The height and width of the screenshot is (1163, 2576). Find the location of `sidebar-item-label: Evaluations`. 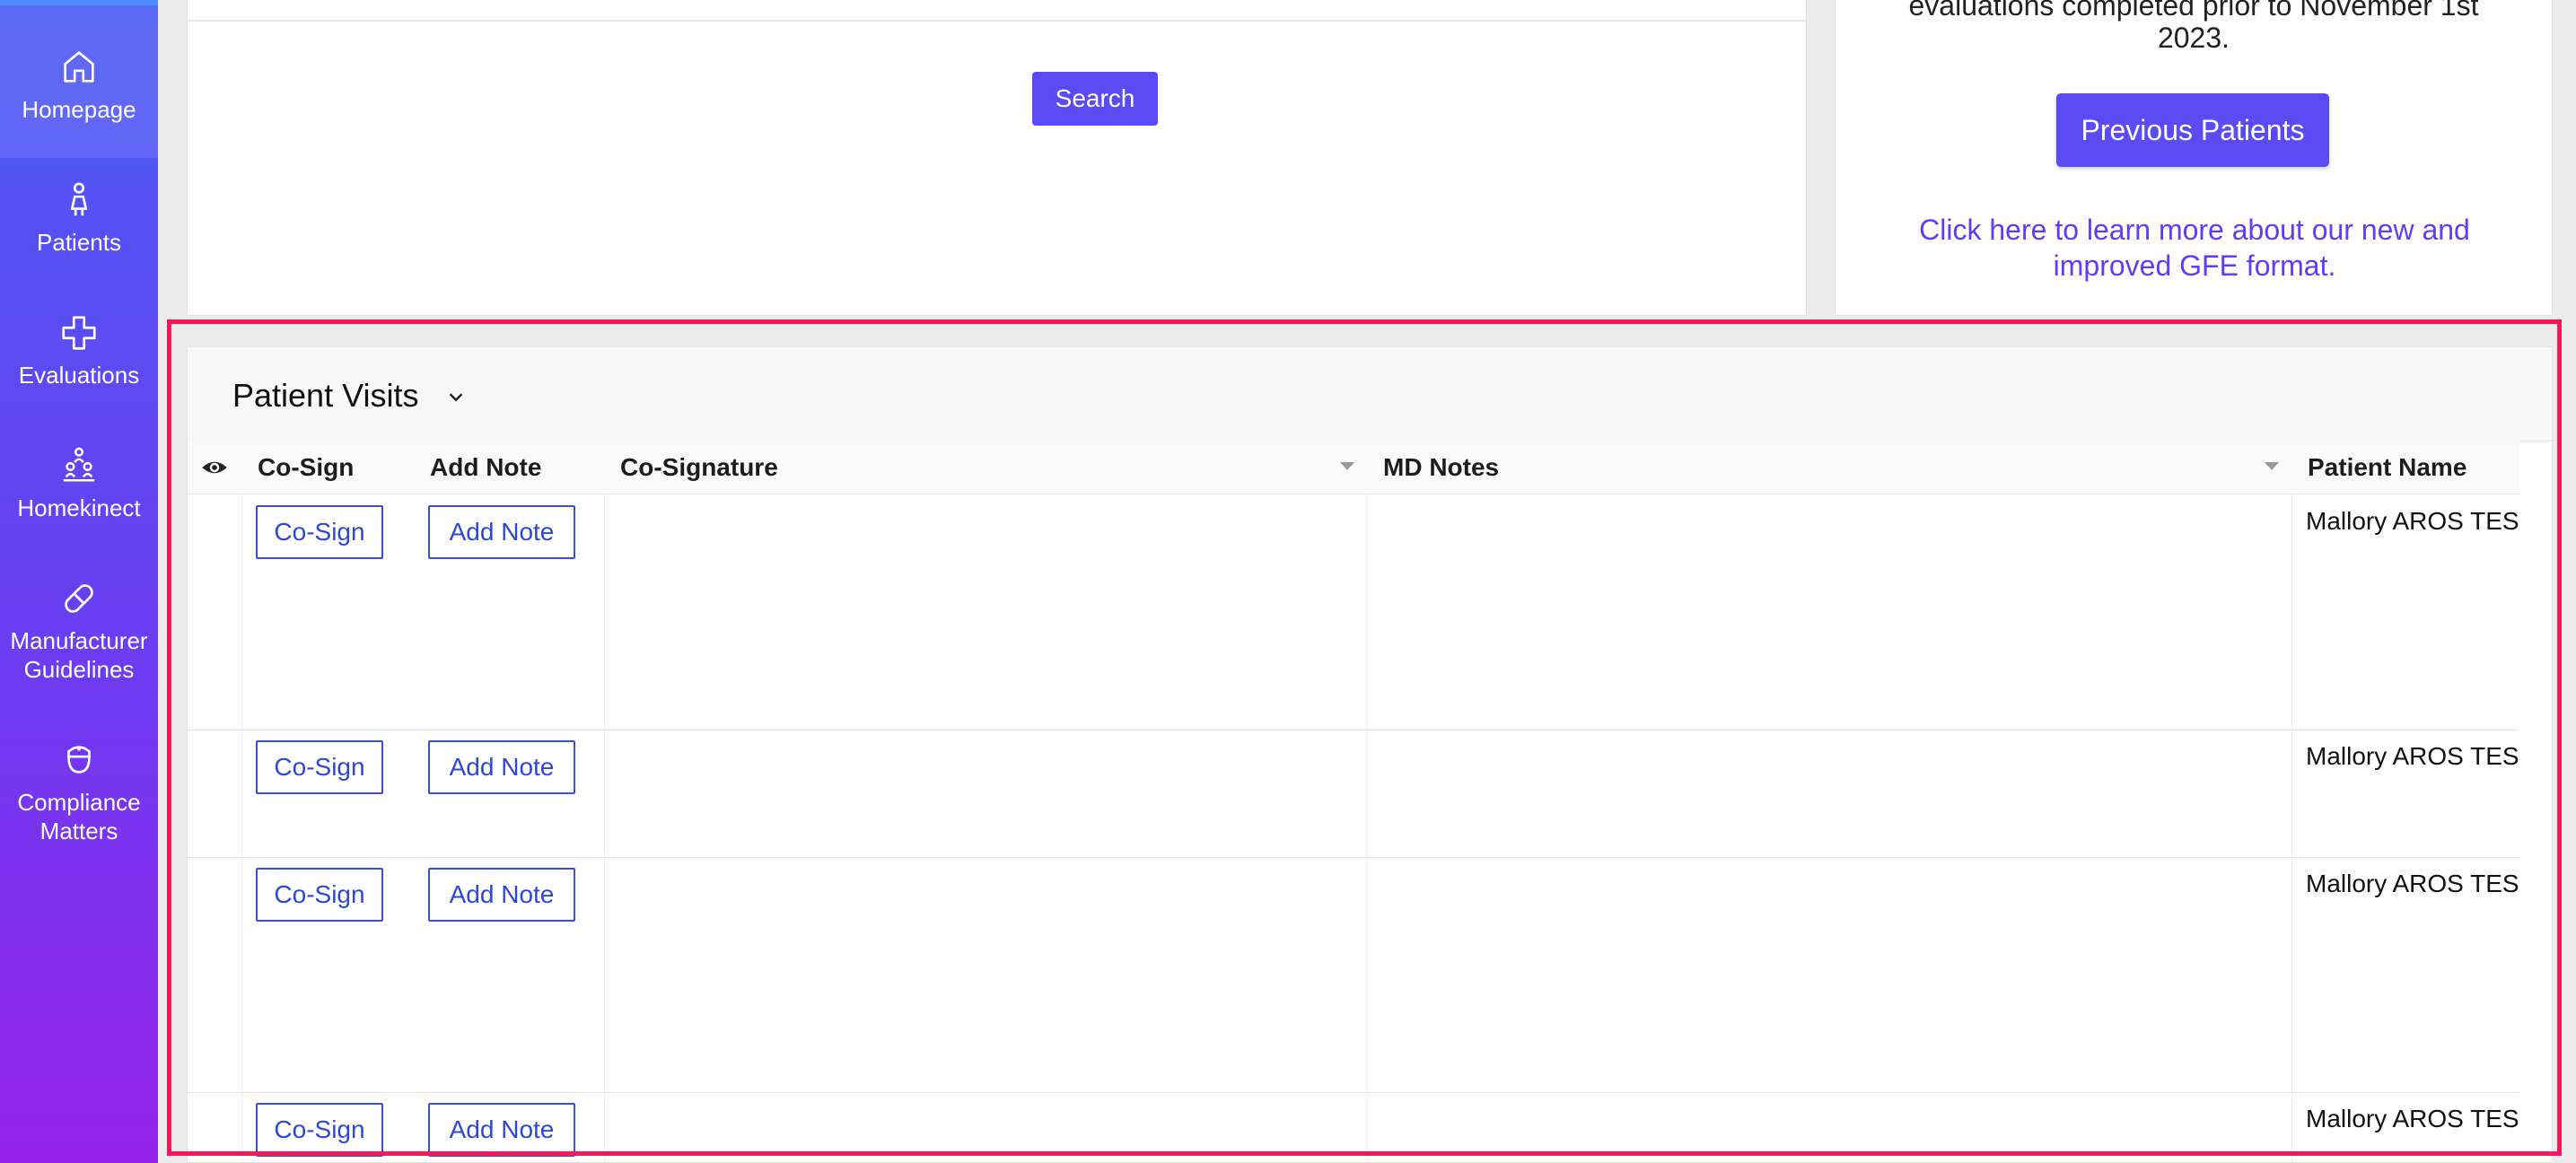

sidebar-item-label: Evaluations is located at coordinates (79, 375).